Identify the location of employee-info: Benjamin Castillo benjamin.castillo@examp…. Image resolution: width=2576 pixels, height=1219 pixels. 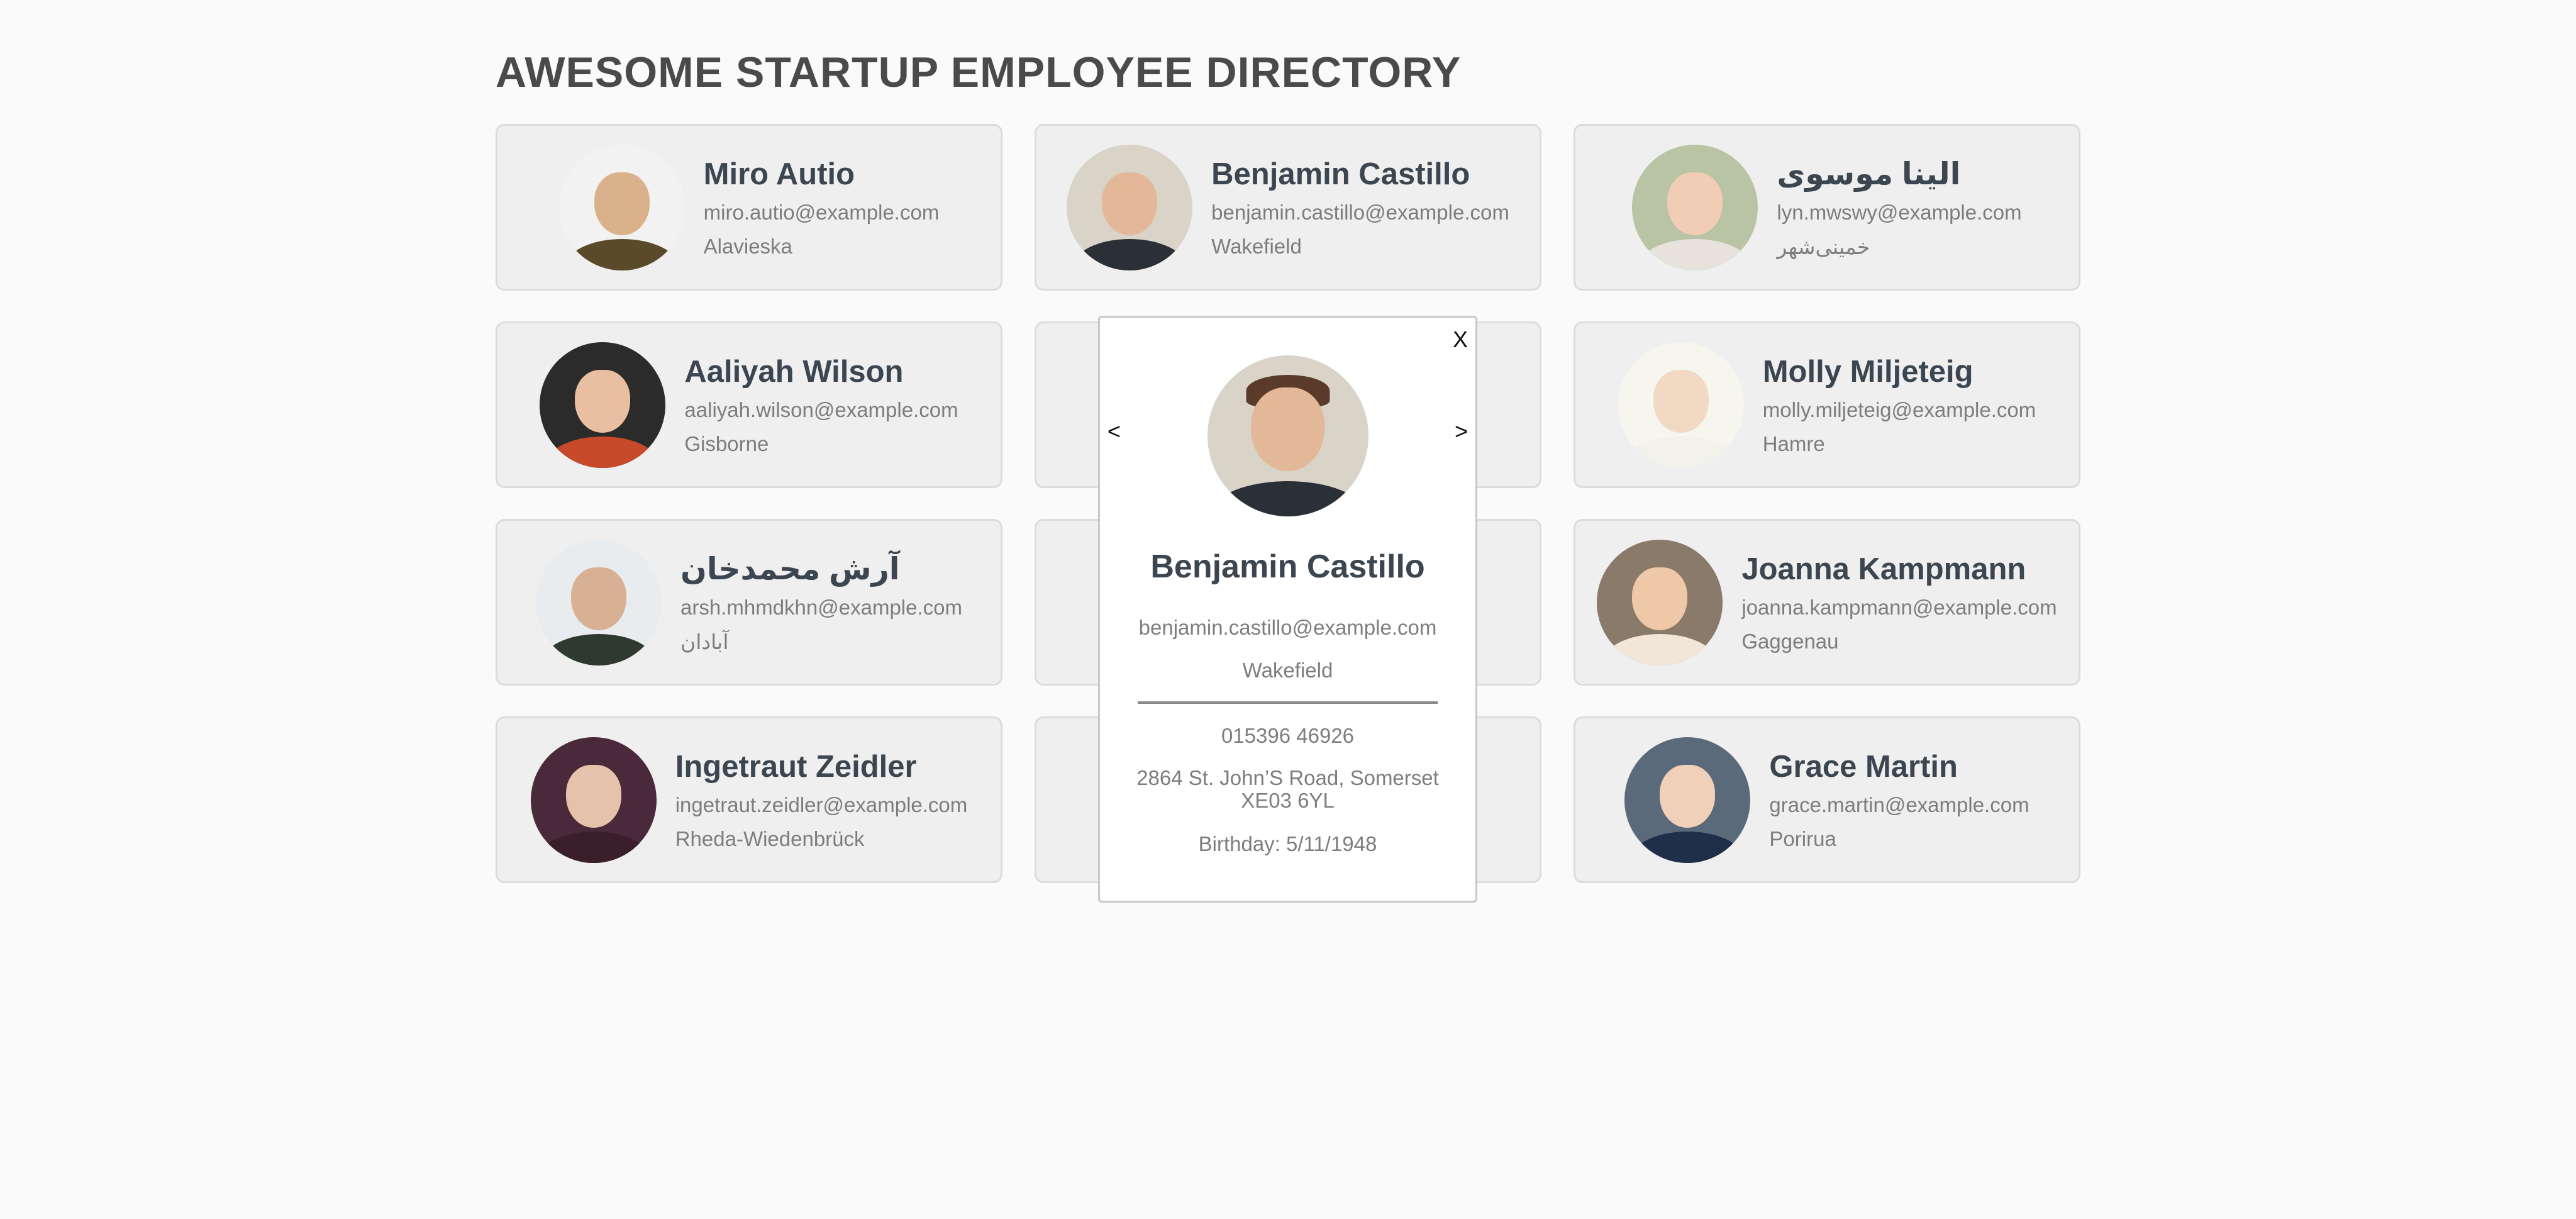
(1360, 208).